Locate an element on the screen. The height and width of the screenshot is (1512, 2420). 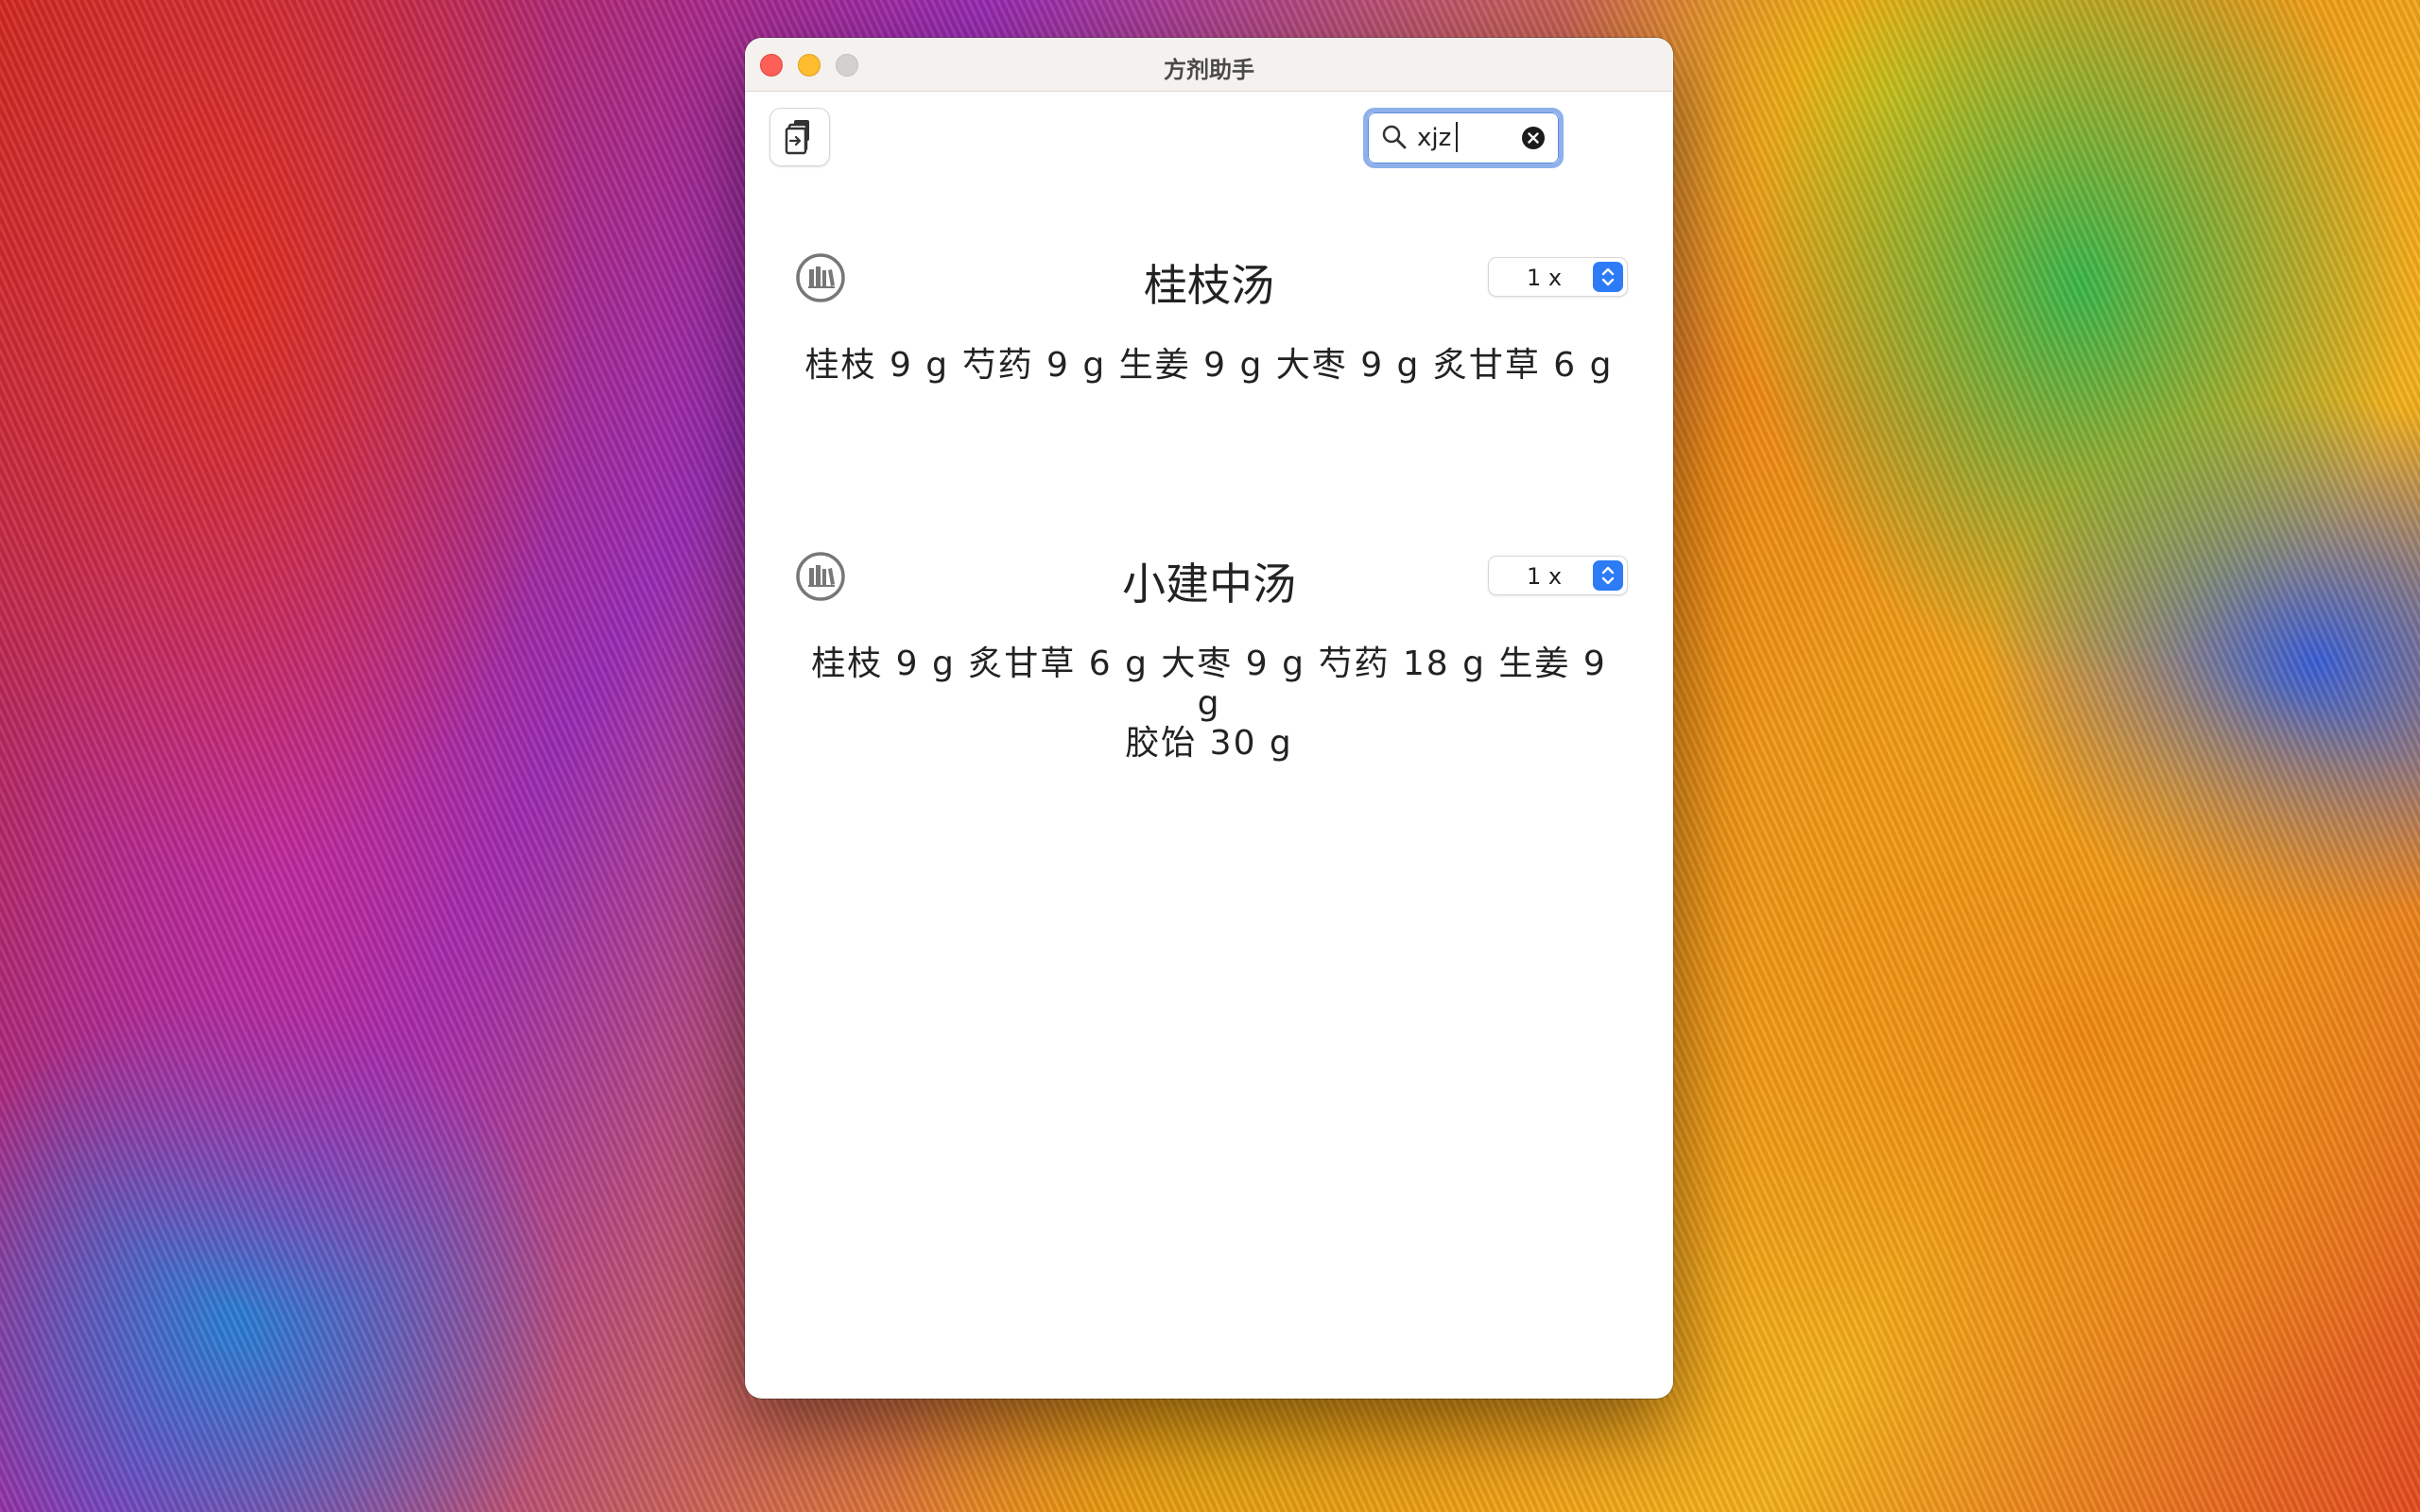
search-icon is located at coordinates (1395, 137).